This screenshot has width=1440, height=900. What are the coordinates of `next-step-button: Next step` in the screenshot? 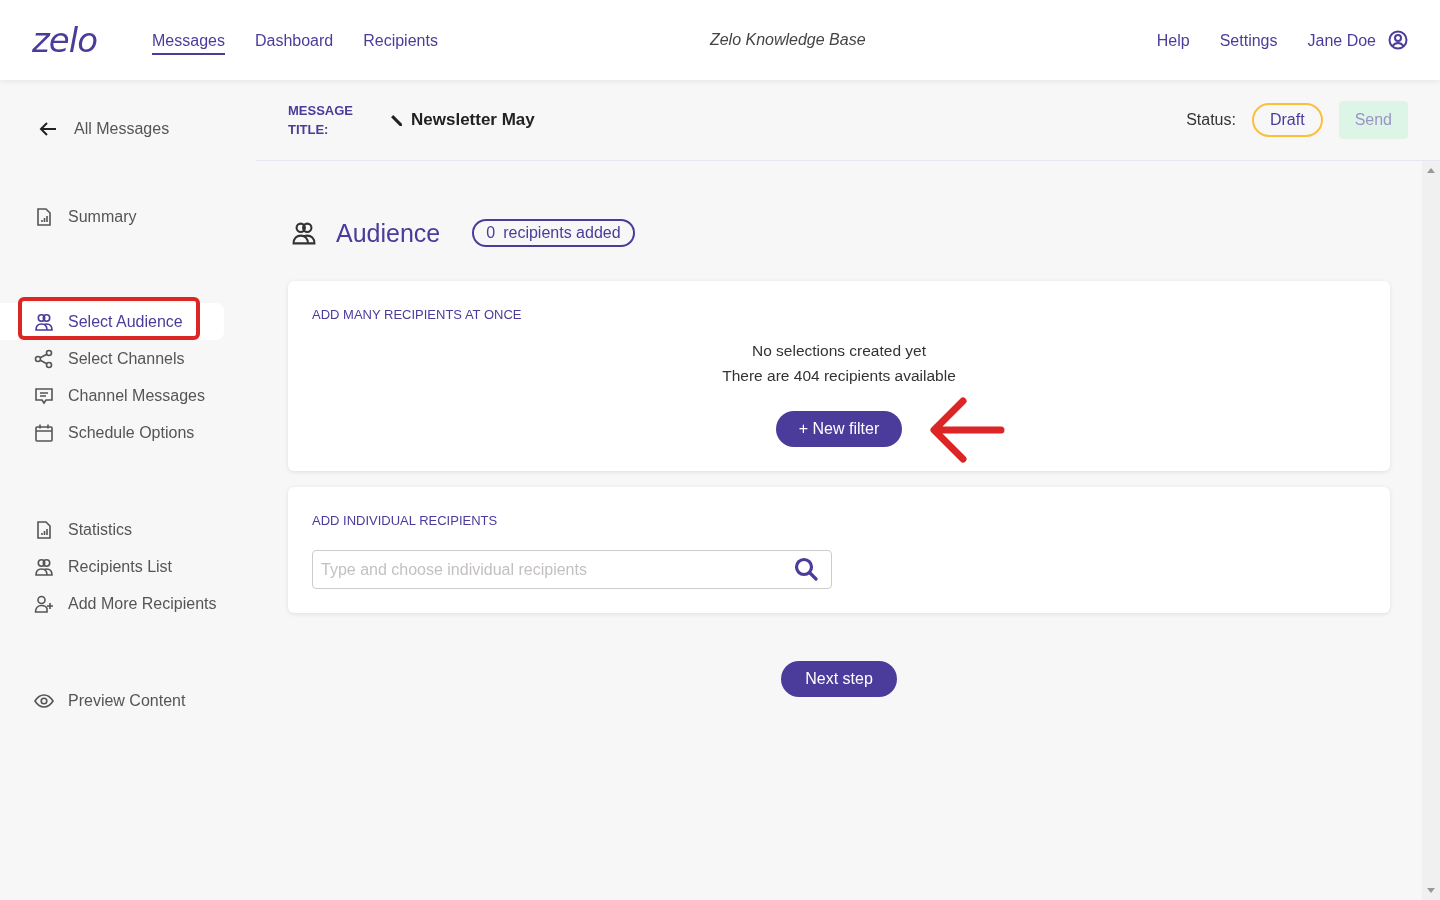 It's located at (839, 679).